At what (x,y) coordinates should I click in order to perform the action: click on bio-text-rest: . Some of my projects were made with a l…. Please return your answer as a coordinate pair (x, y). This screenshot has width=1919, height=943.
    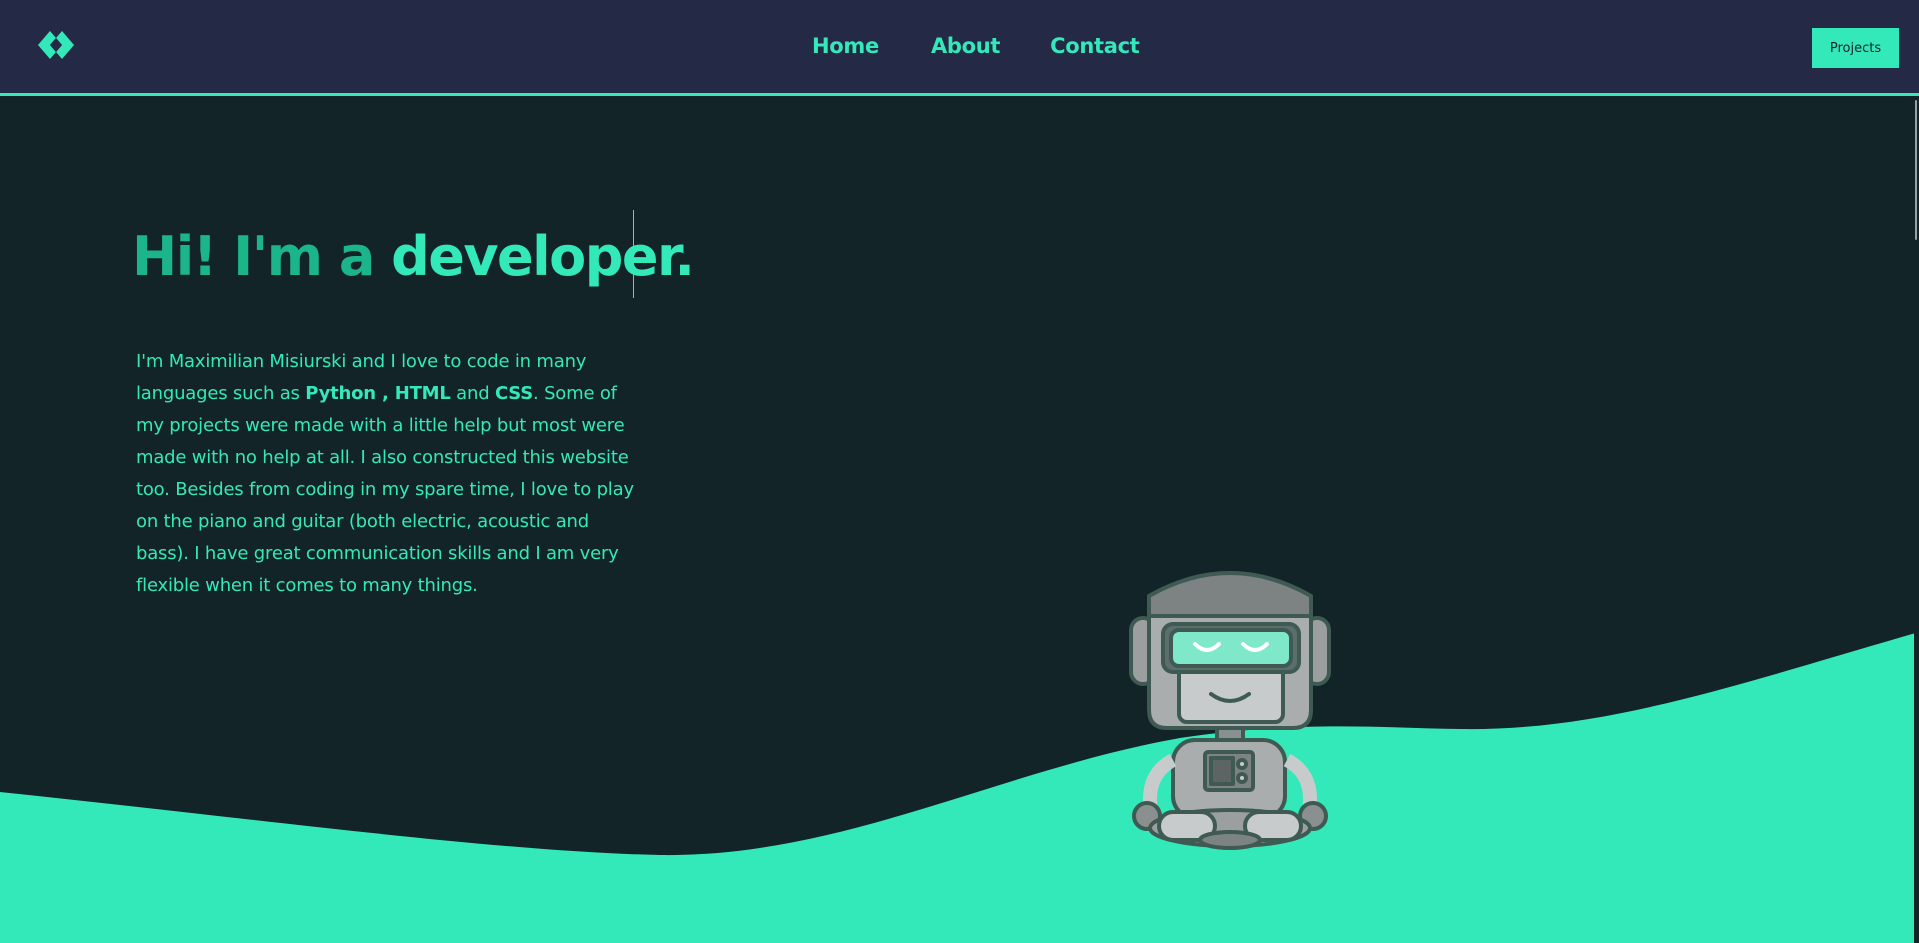
    Looking at the image, I should click on (385, 489).